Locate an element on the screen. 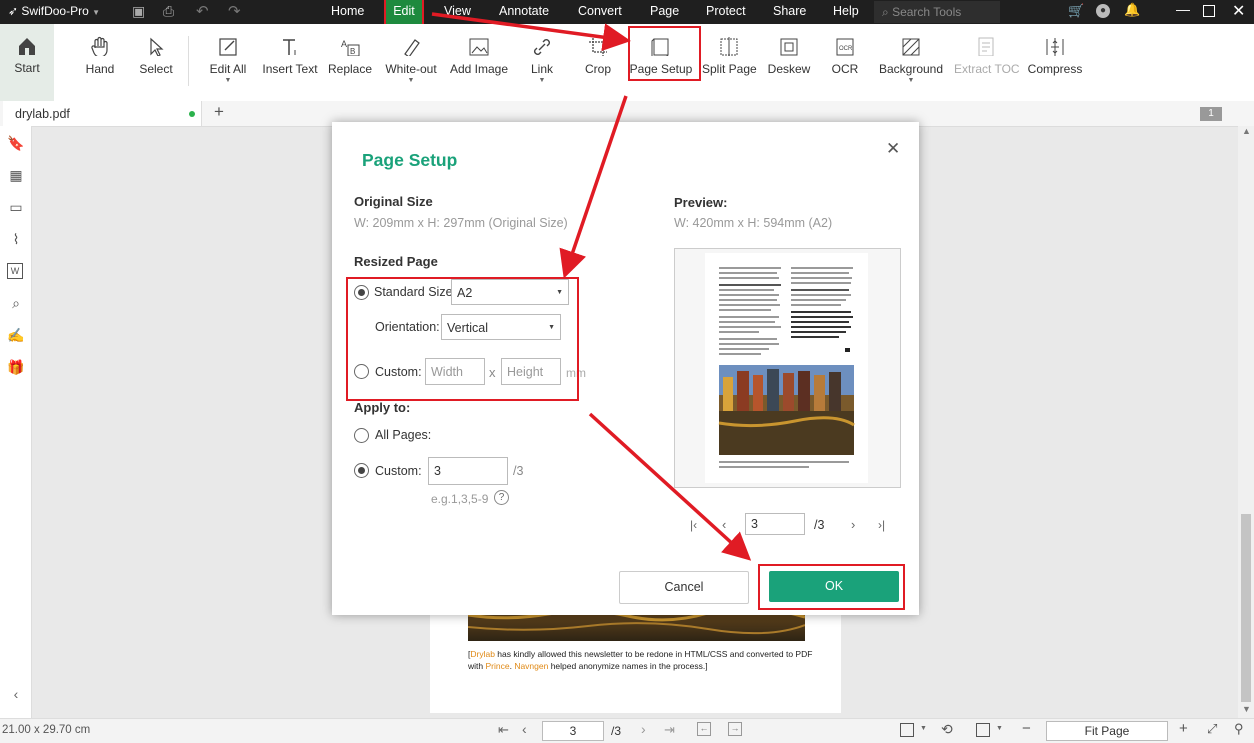 This screenshot has height=743, width=1254. crop-tool: Crop is located at coordinates (598, 54).